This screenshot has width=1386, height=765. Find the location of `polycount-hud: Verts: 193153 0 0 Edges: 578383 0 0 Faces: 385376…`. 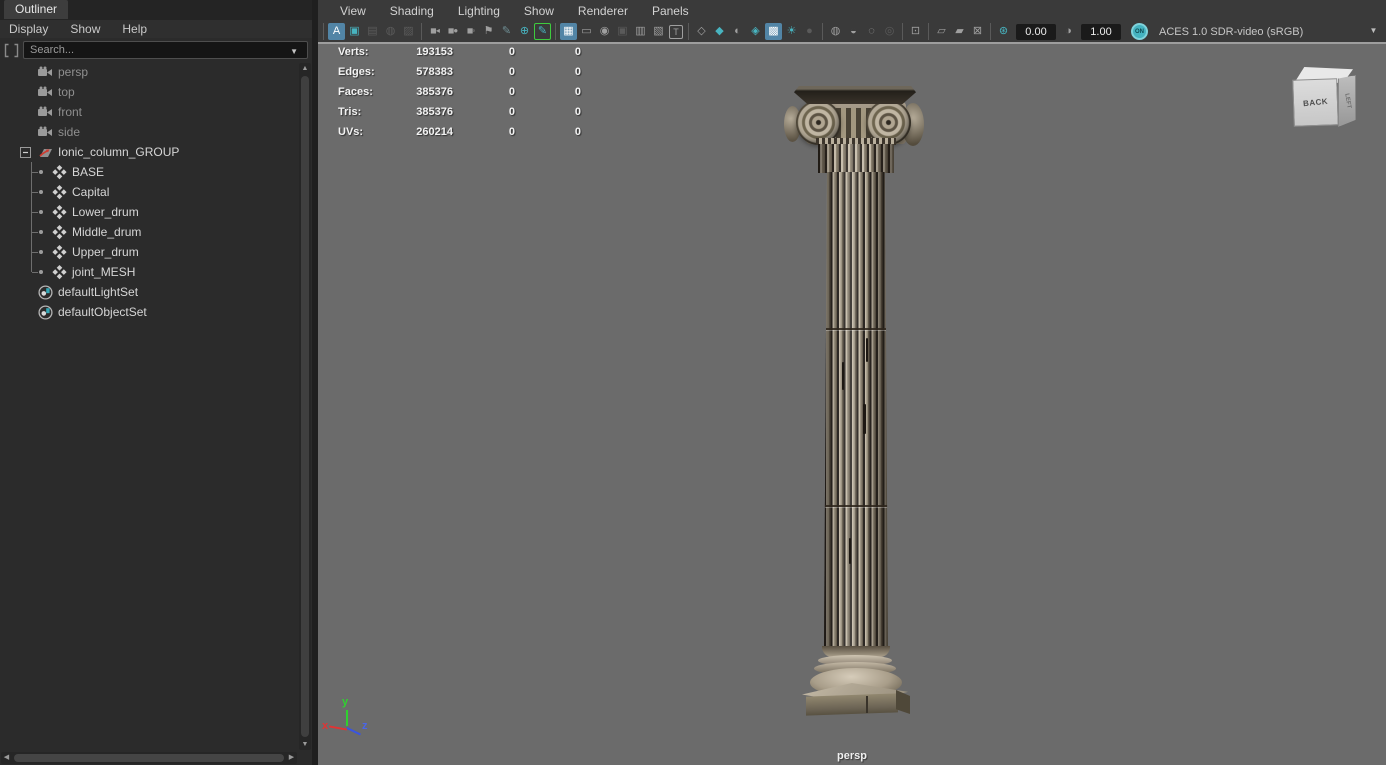

polycount-hud: Verts: 193153 0 0 Edges: 578383 0 0 Faces: 385376… is located at coordinates (459, 92).